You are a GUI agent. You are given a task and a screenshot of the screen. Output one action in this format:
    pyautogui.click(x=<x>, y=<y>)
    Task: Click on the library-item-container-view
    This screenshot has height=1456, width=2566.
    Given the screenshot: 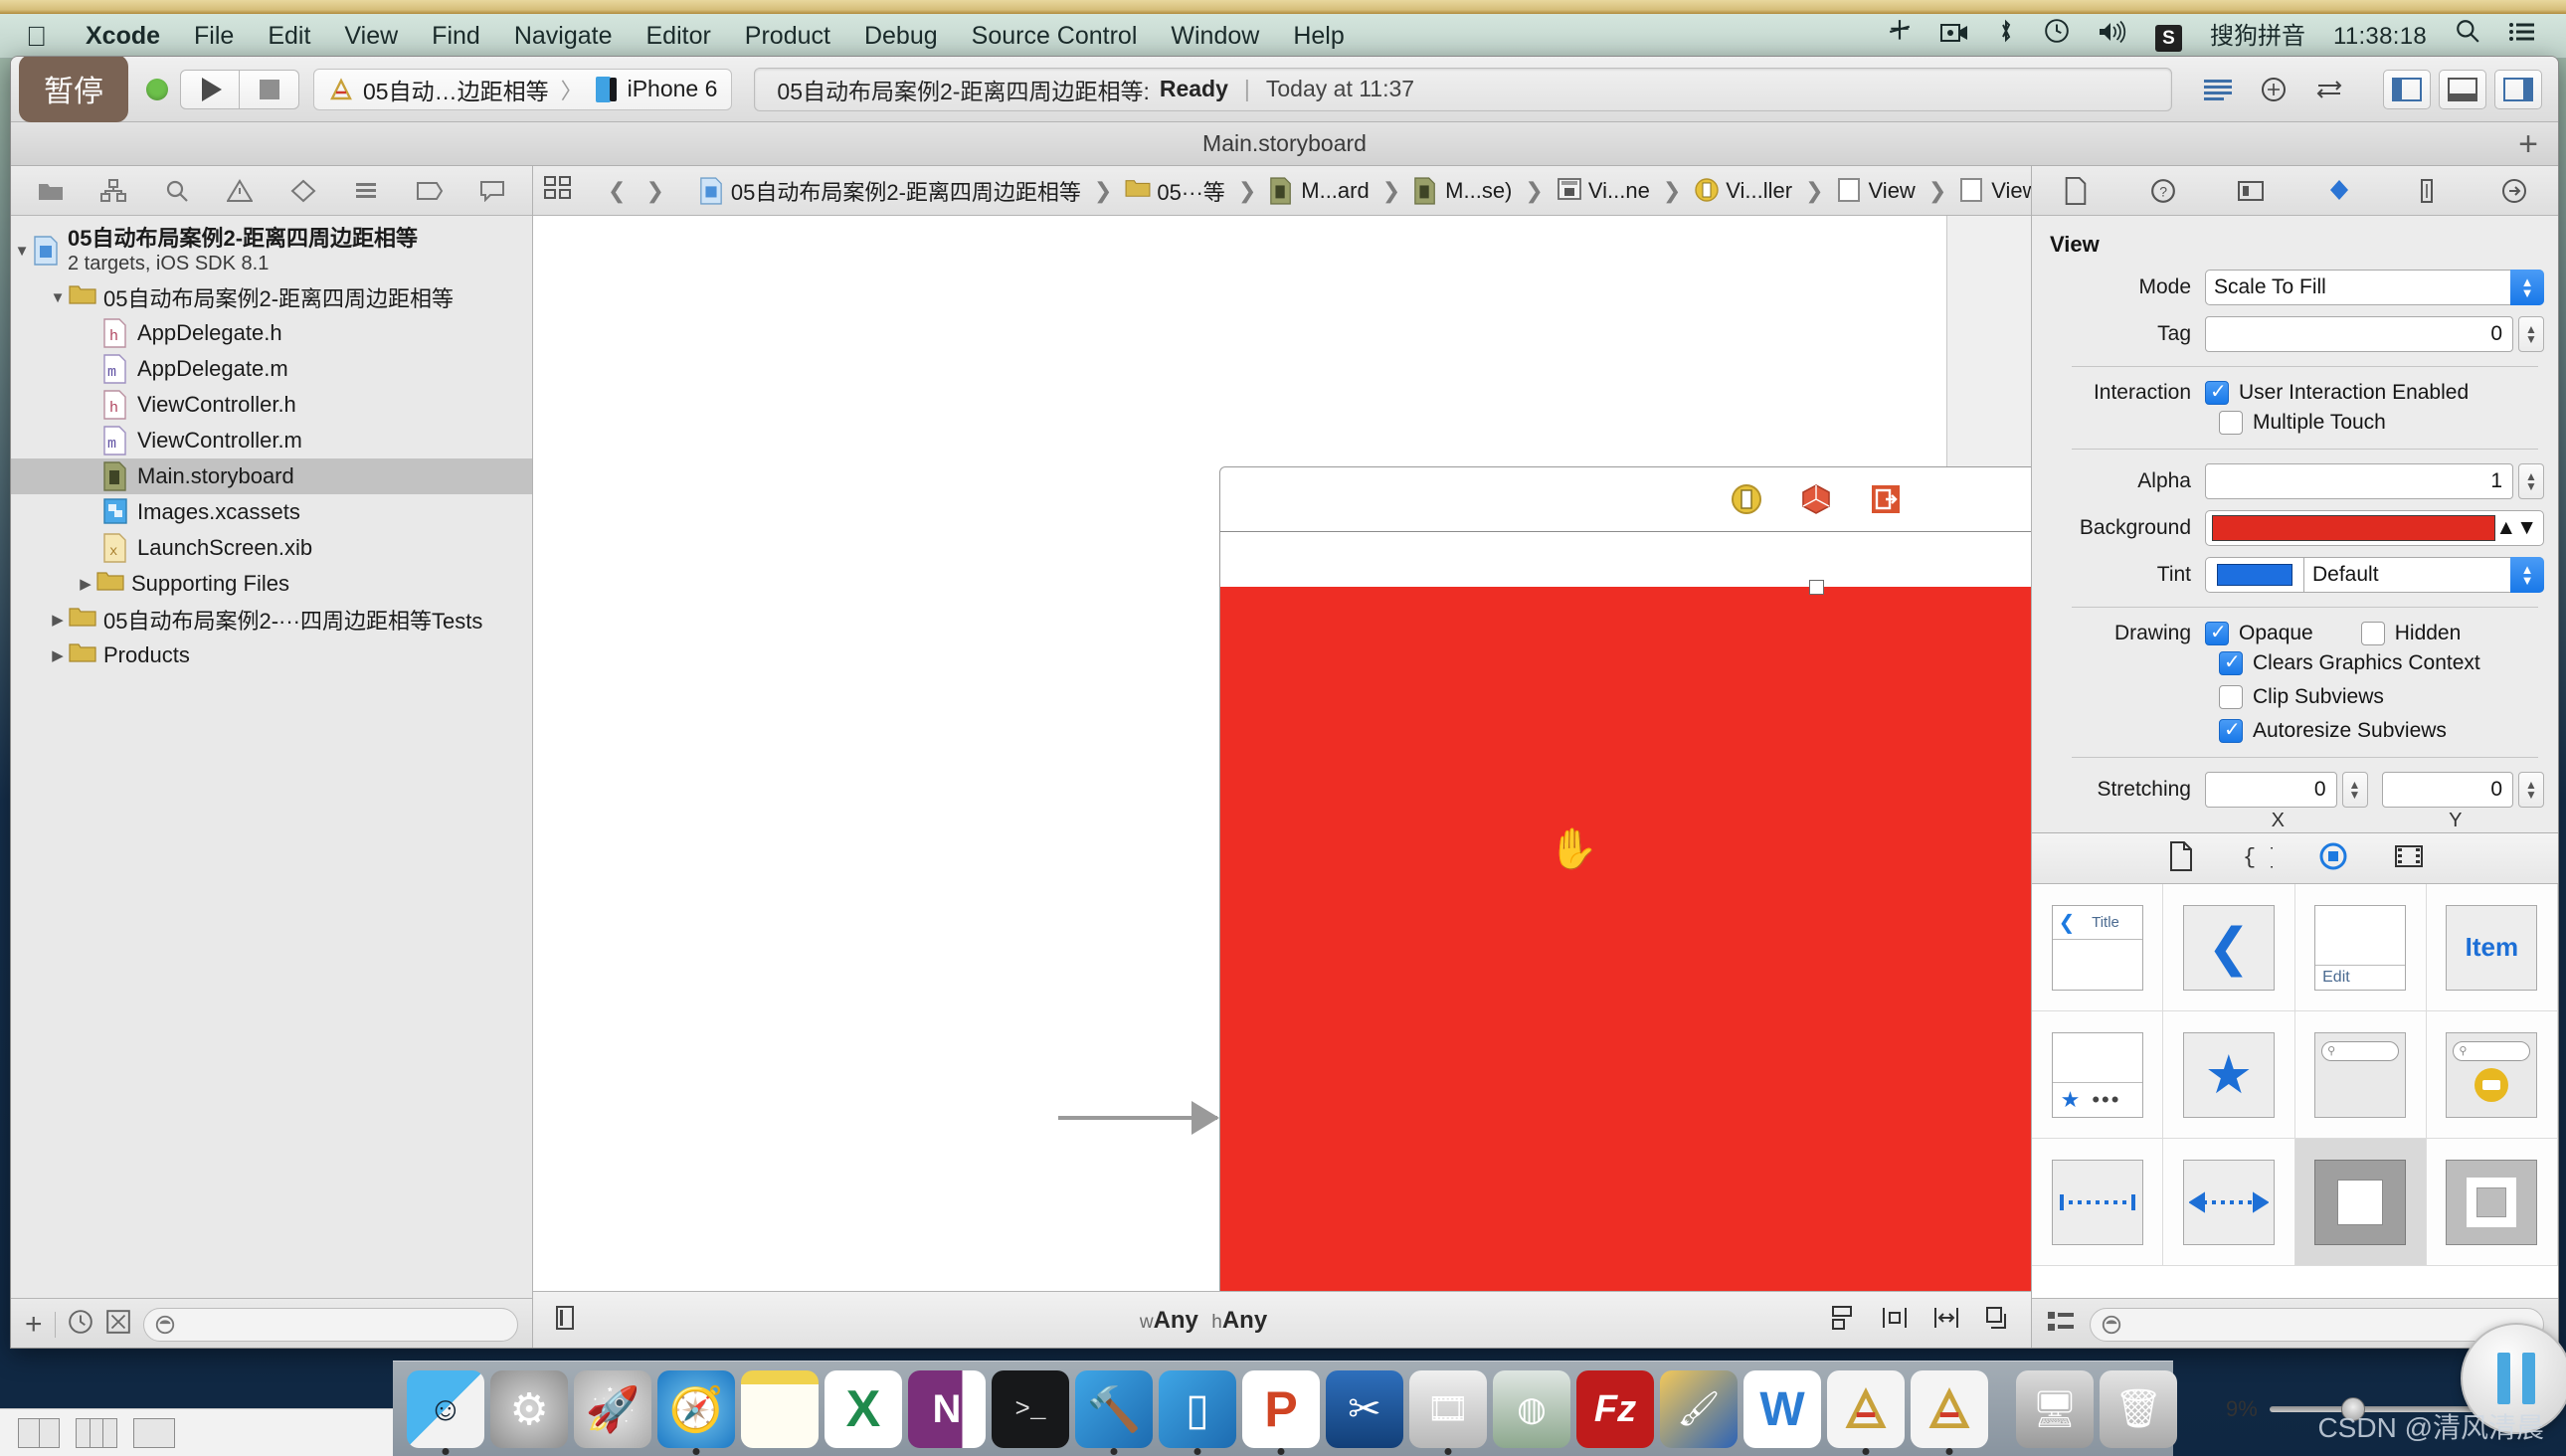 What is the action you would take?
    pyautogui.click(x=2492, y=1202)
    